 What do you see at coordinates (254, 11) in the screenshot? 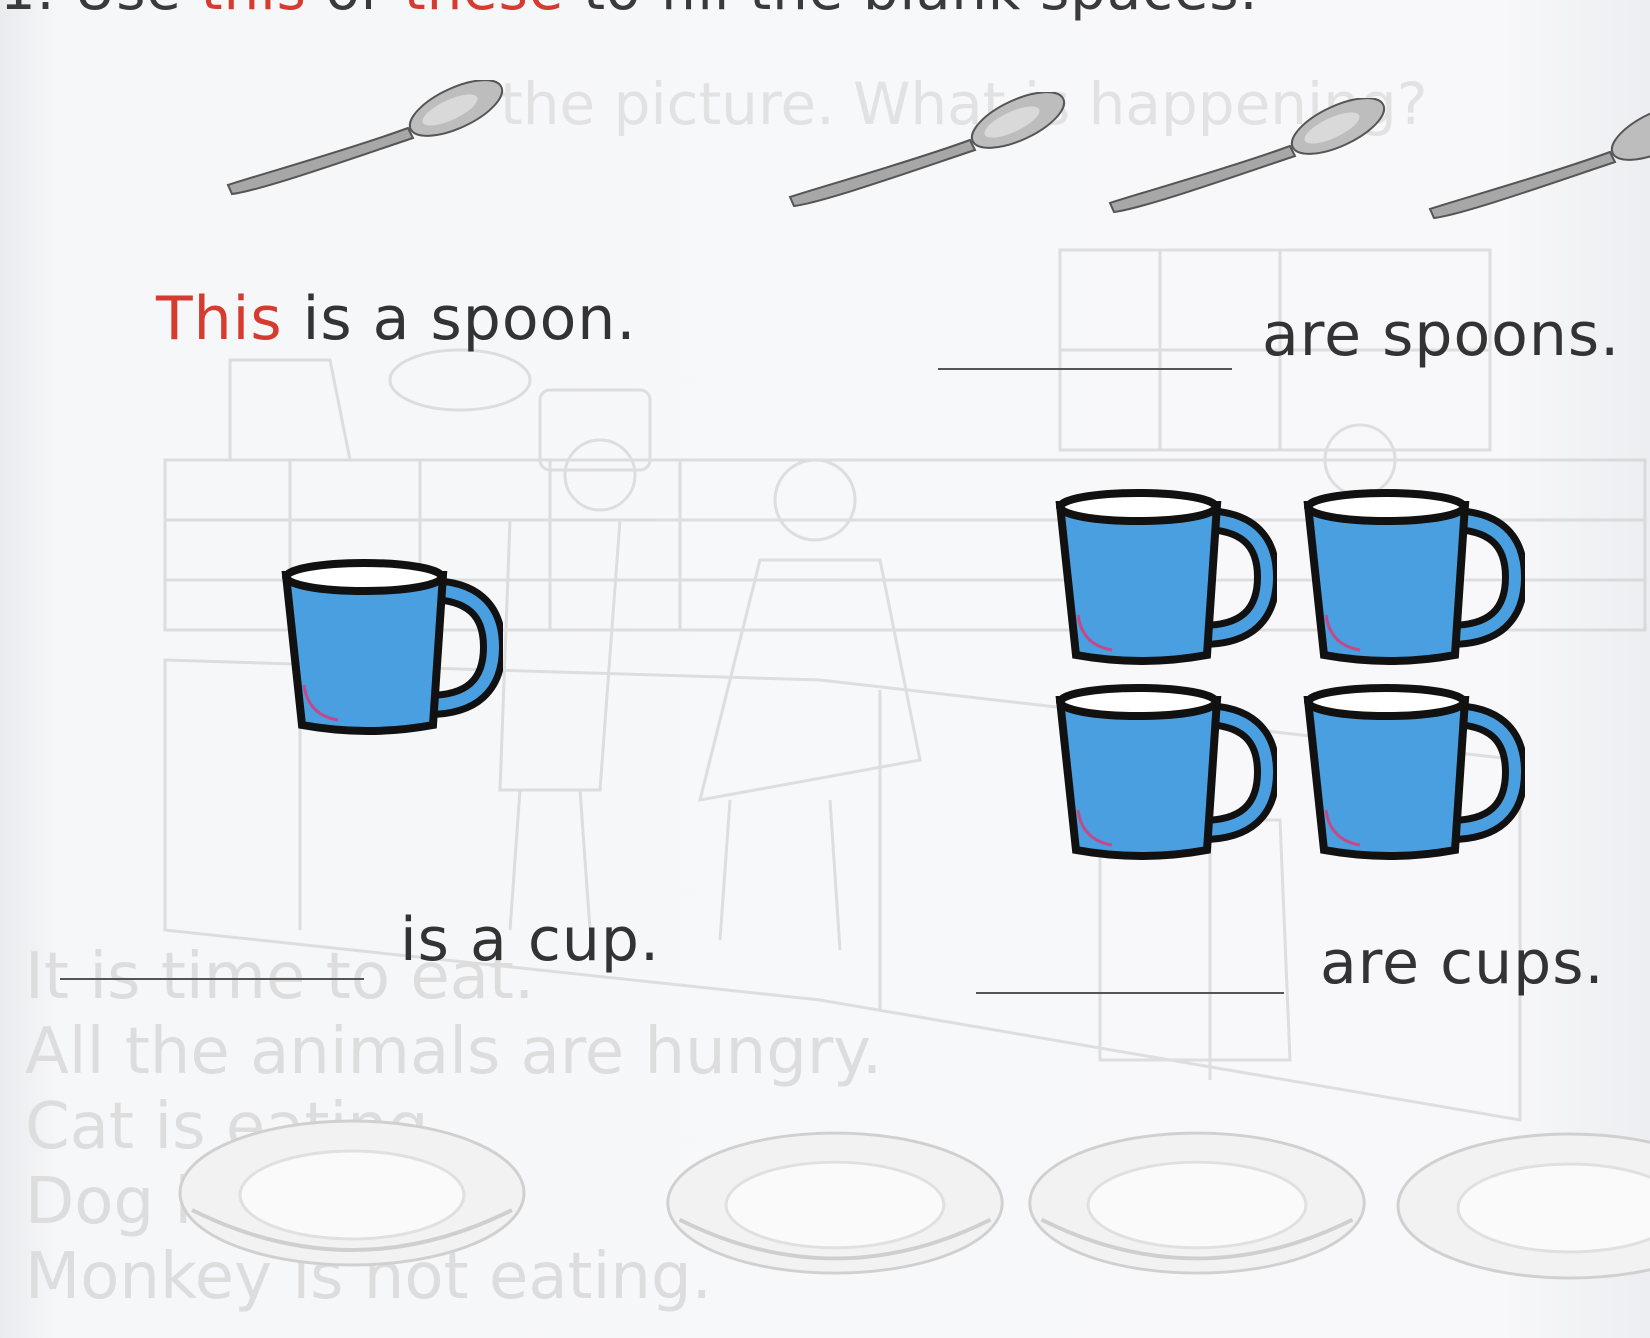
I see `keyword-this: this` at bounding box center [254, 11].